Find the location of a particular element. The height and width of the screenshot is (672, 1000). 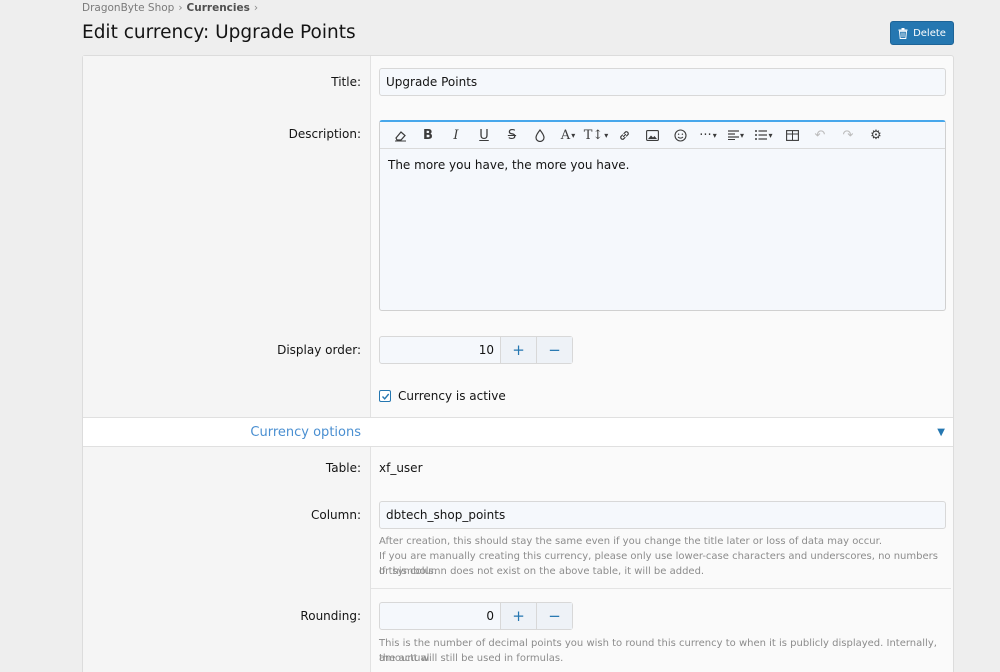

description-text-area: The more you have, the more you have. is located at coordinates (662, 165).